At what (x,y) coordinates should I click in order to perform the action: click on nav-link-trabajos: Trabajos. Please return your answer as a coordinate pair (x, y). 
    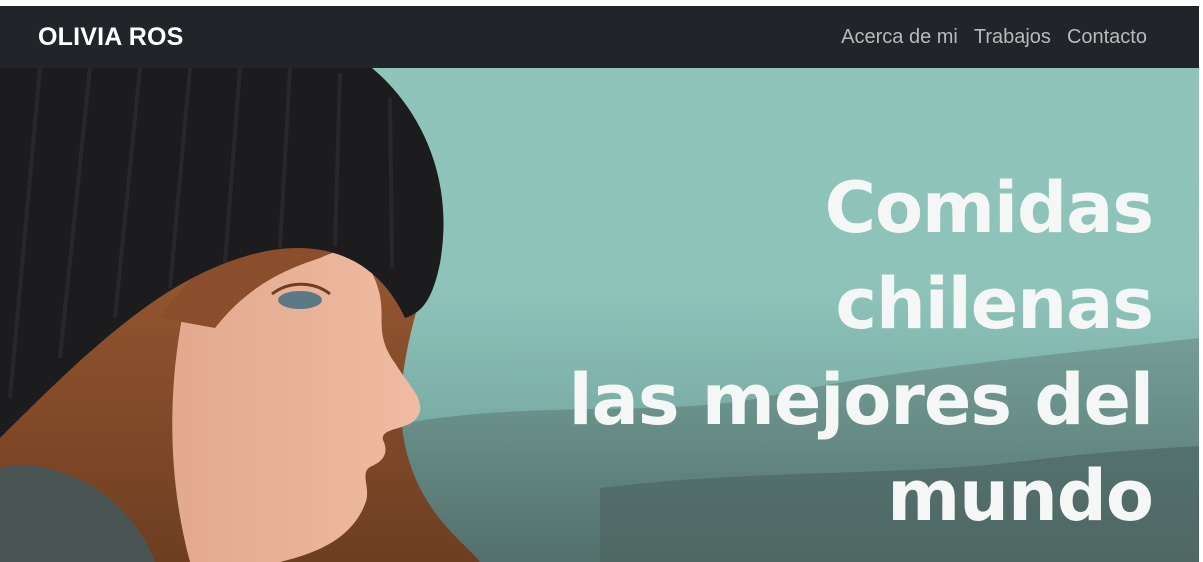
    Looking at the image, I should click on (1012, 37).